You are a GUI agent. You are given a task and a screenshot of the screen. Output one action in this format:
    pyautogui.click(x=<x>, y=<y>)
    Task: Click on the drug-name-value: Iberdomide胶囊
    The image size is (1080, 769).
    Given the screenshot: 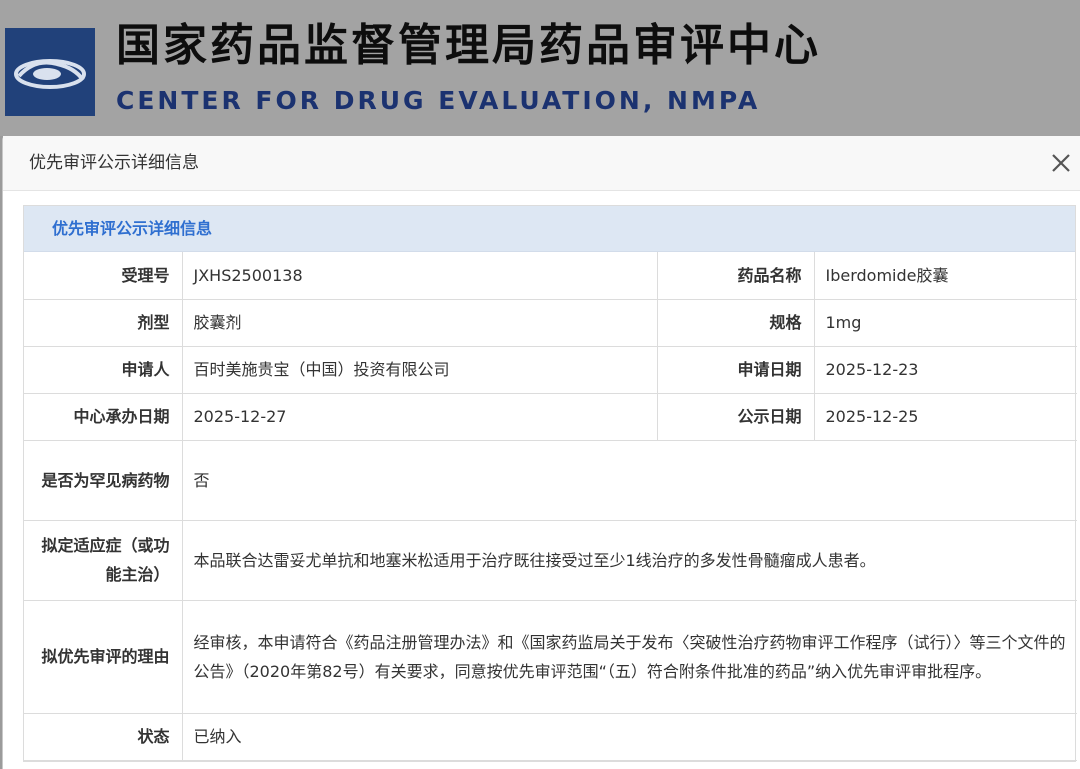 What is the action you would take?
    pyautogui.click(x=945, y=276)
    